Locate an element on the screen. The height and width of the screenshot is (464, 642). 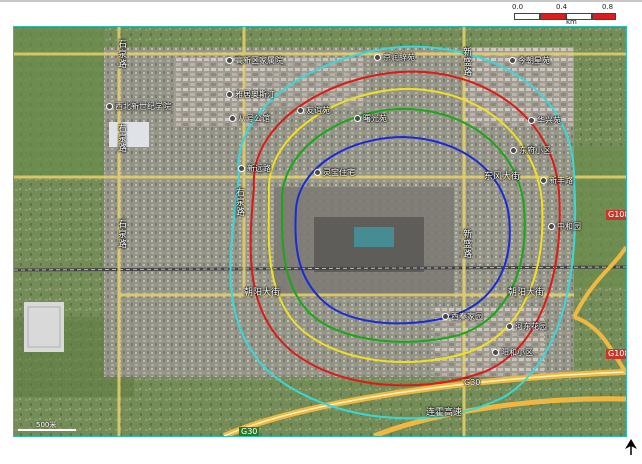
poi-gaoxin-1: 高新区家属院 is located at coordinates (254, 61).